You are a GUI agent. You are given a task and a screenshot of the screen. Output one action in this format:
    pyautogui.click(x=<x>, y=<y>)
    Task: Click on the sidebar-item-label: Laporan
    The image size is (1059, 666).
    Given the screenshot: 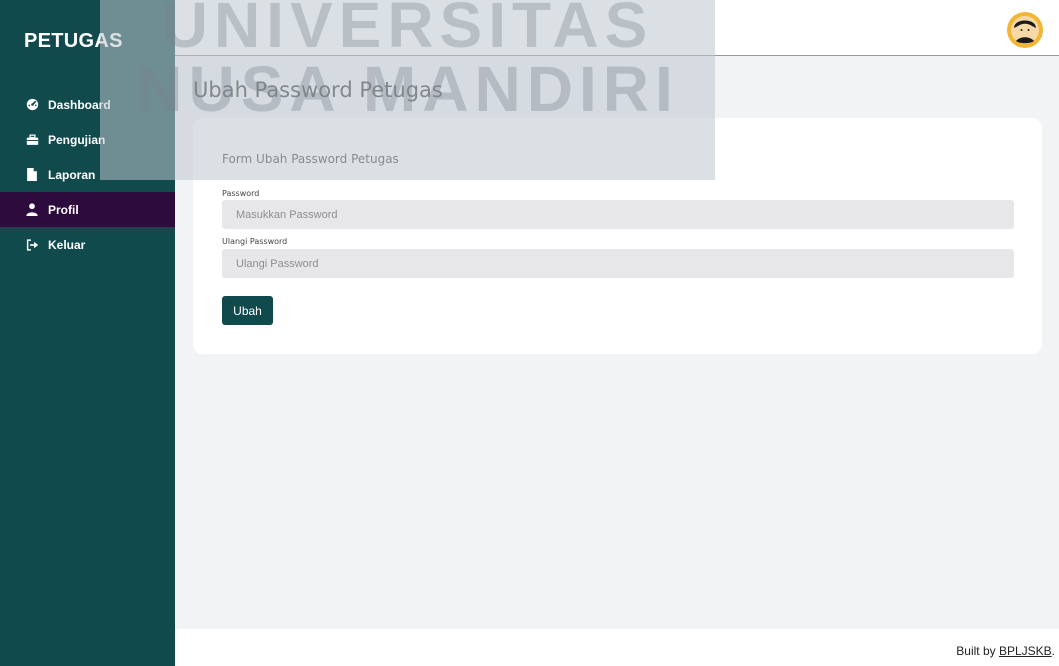 What is the action you would take?
    pyautogui.click(x=72, y=174)
    